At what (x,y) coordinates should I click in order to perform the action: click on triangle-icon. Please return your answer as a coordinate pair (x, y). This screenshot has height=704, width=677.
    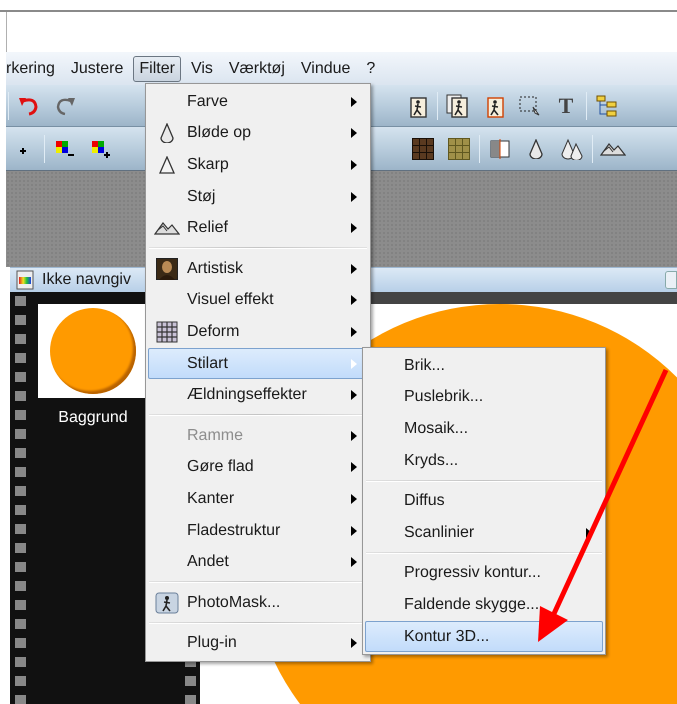
    Looking at the image, I should click on (167, 165).